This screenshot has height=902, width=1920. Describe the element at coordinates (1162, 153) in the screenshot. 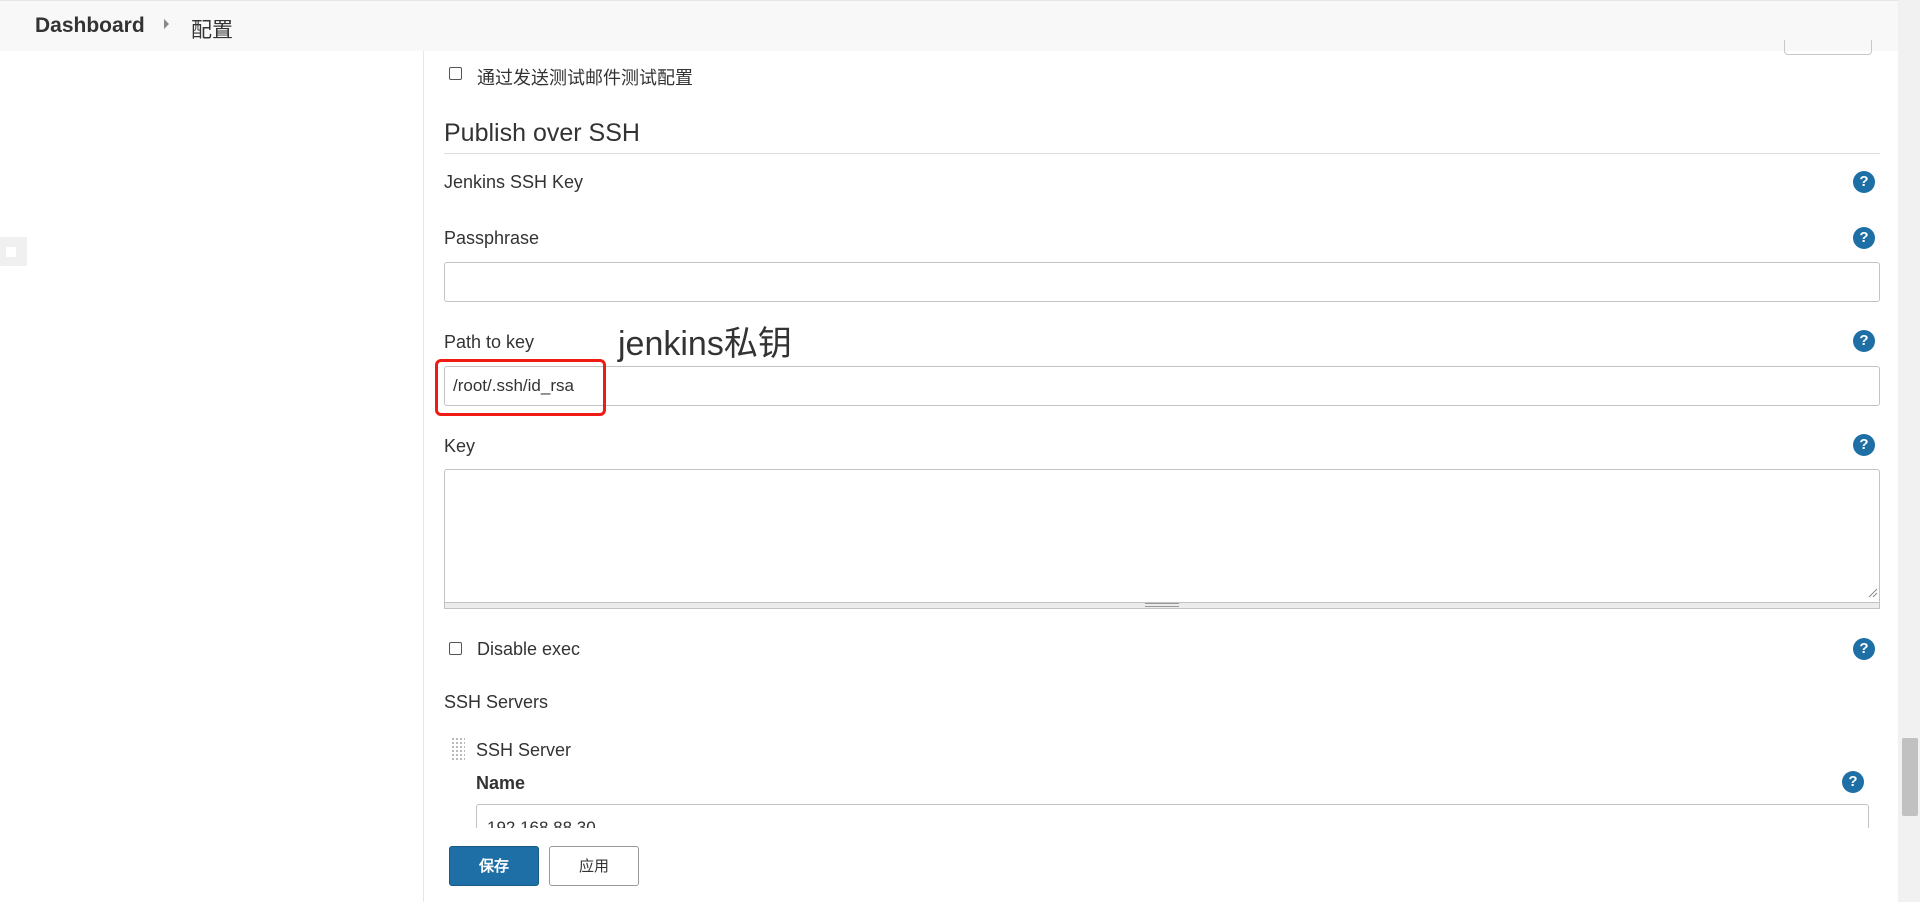

I see `section-divider` at that location.